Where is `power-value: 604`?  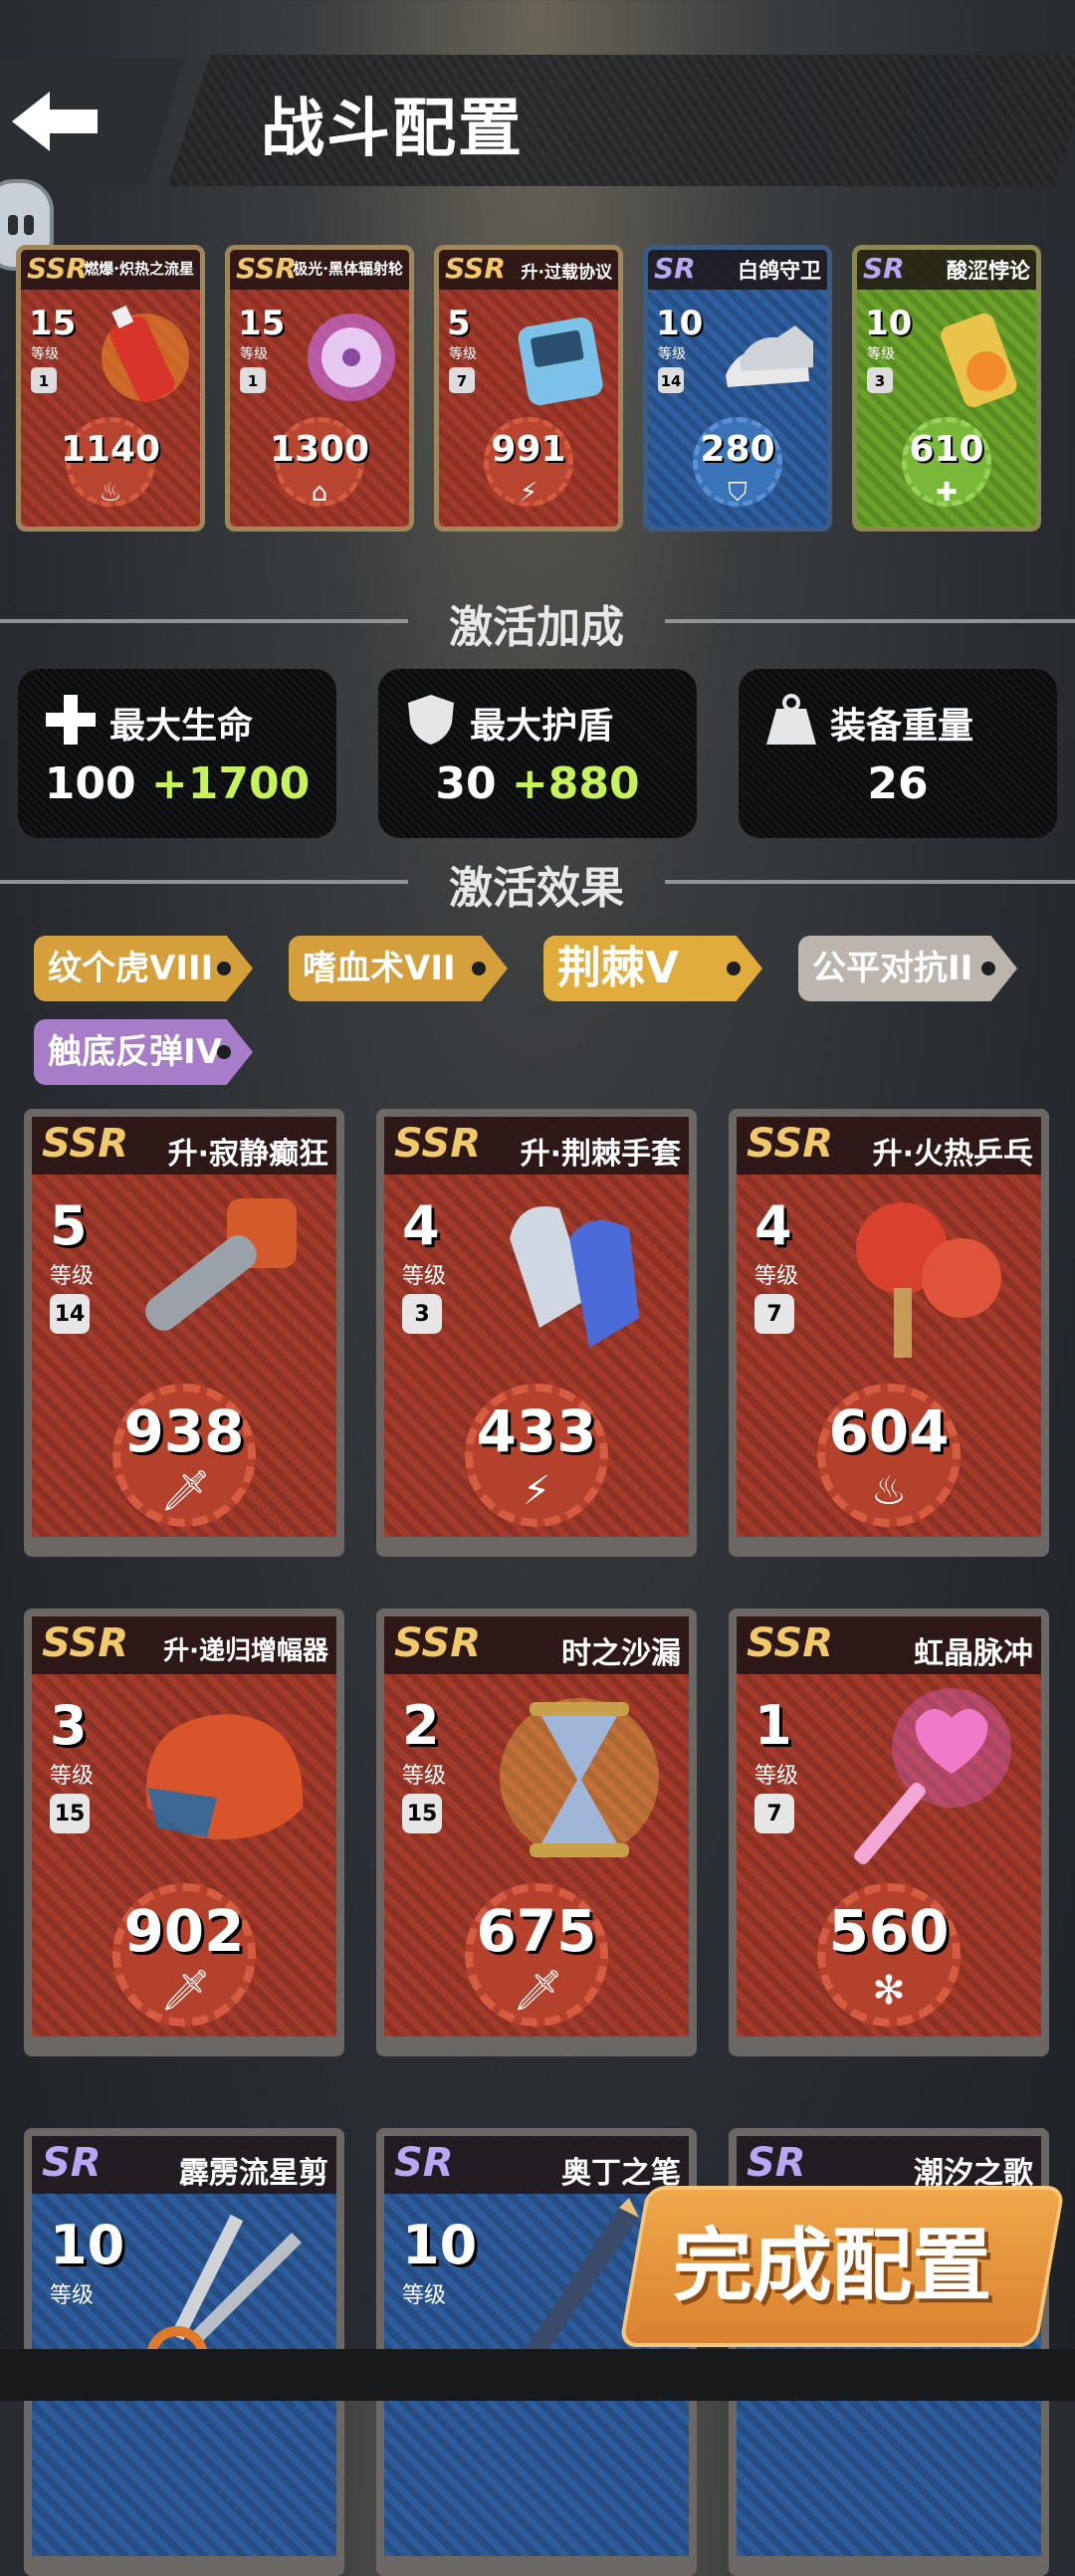 power-value: 604 is located at coordinates (889, 1431).